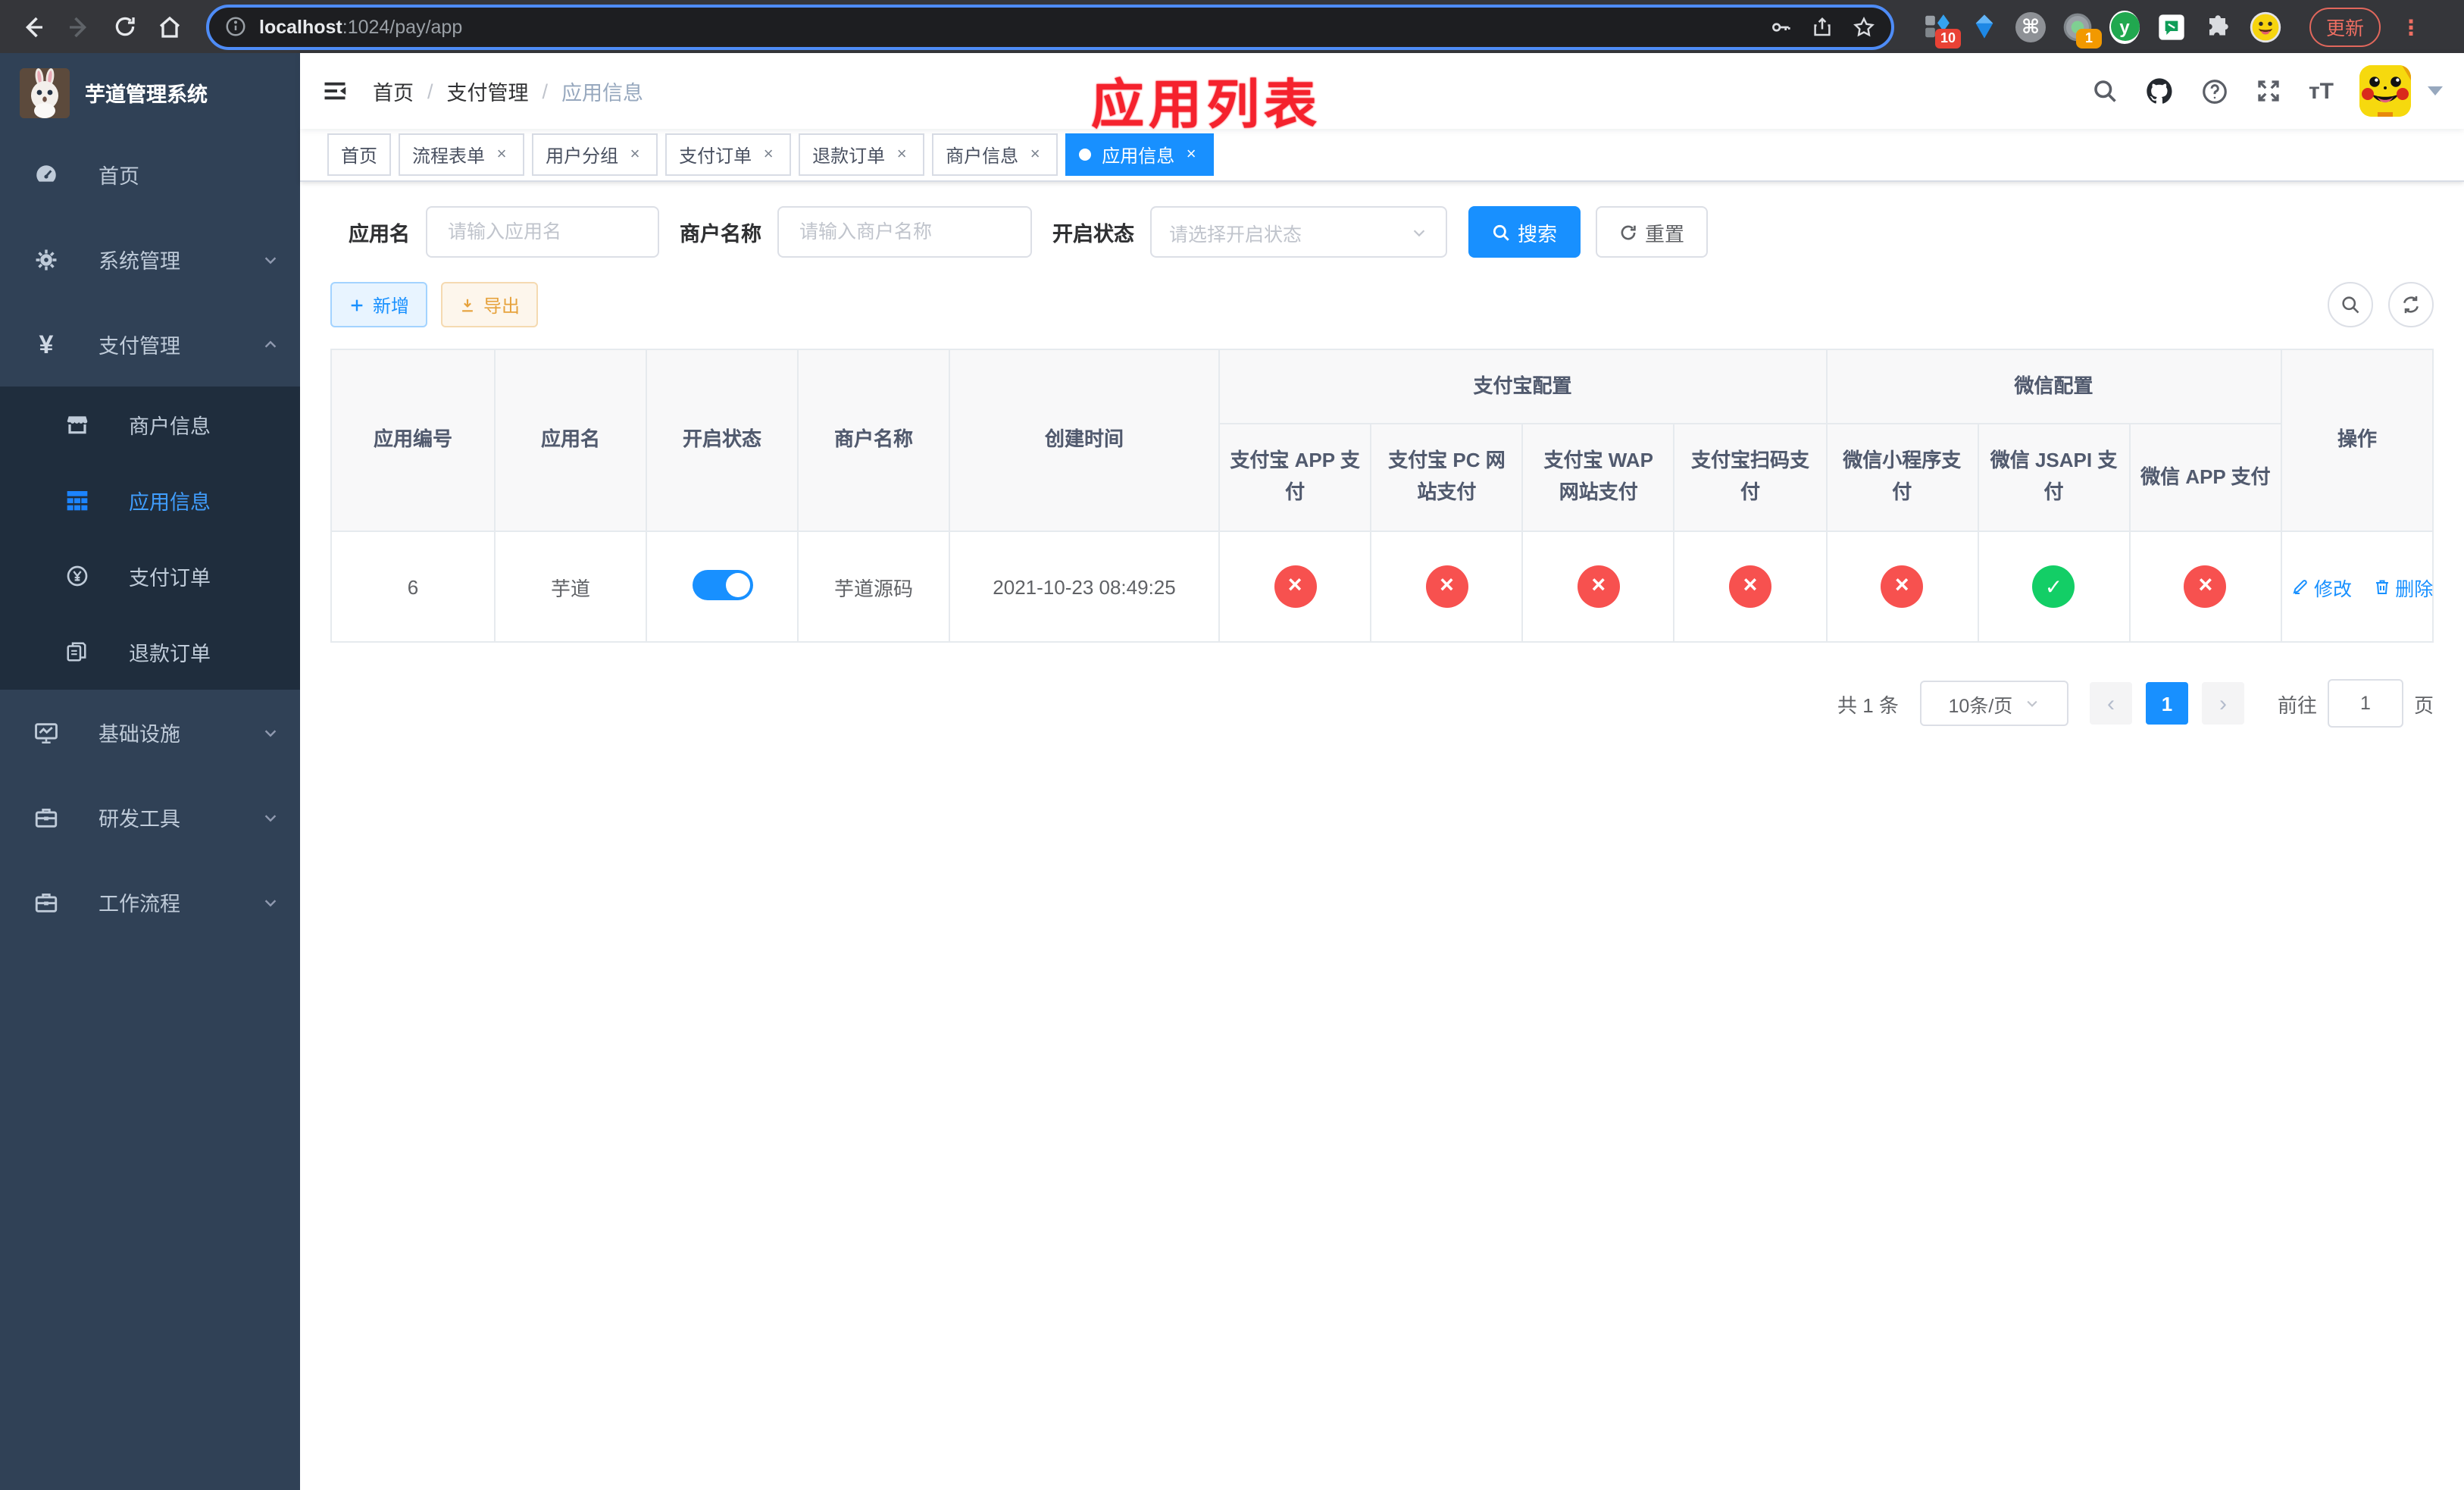 Image resolution: width=2464 pixels, height=1490 pixels. I want to click on page-number-1: 1, so click(2166, 704).